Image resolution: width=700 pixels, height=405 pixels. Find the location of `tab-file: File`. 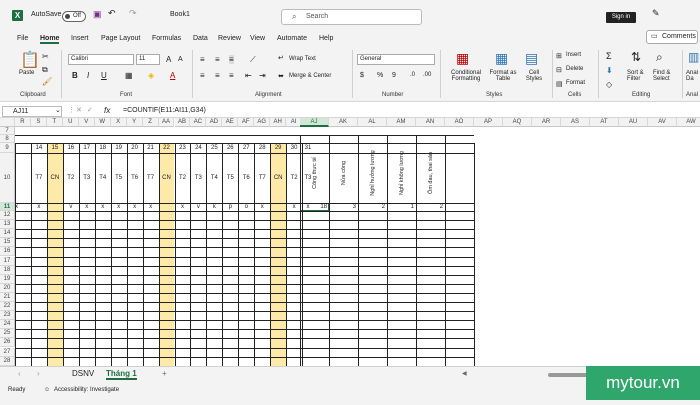

tab-file: File is located at coordinates (22, 38).